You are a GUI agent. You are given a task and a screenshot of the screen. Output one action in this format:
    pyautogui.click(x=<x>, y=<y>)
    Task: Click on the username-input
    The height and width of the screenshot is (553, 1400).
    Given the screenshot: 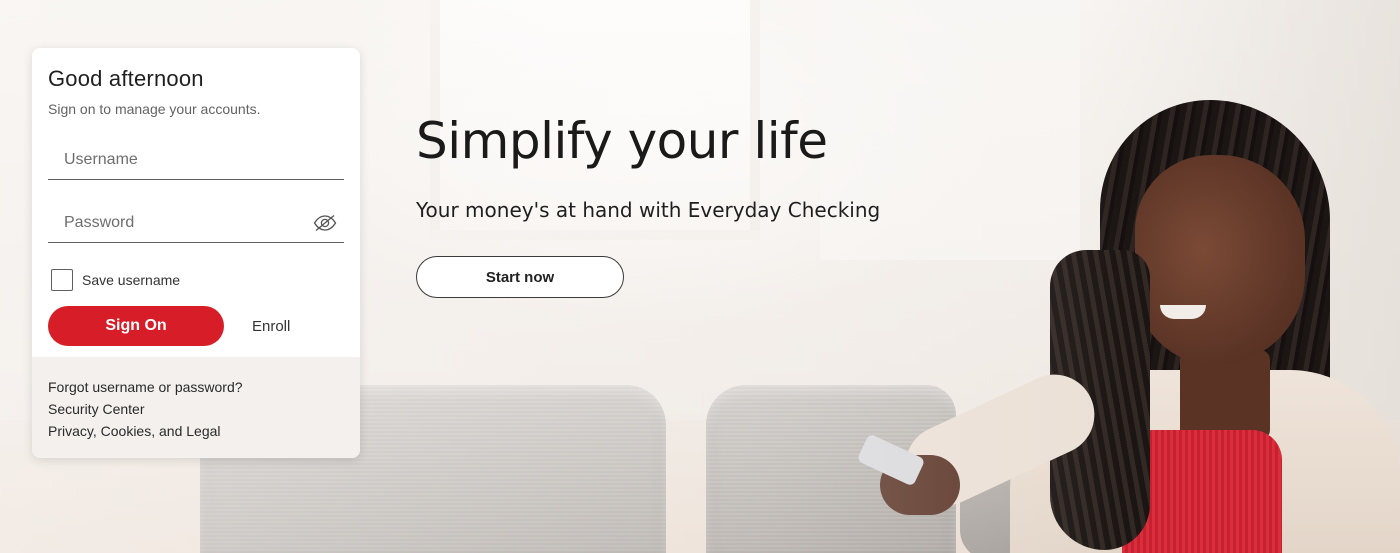 What is the action you would take?
    pyautogui.click(x=196, y=160)
    